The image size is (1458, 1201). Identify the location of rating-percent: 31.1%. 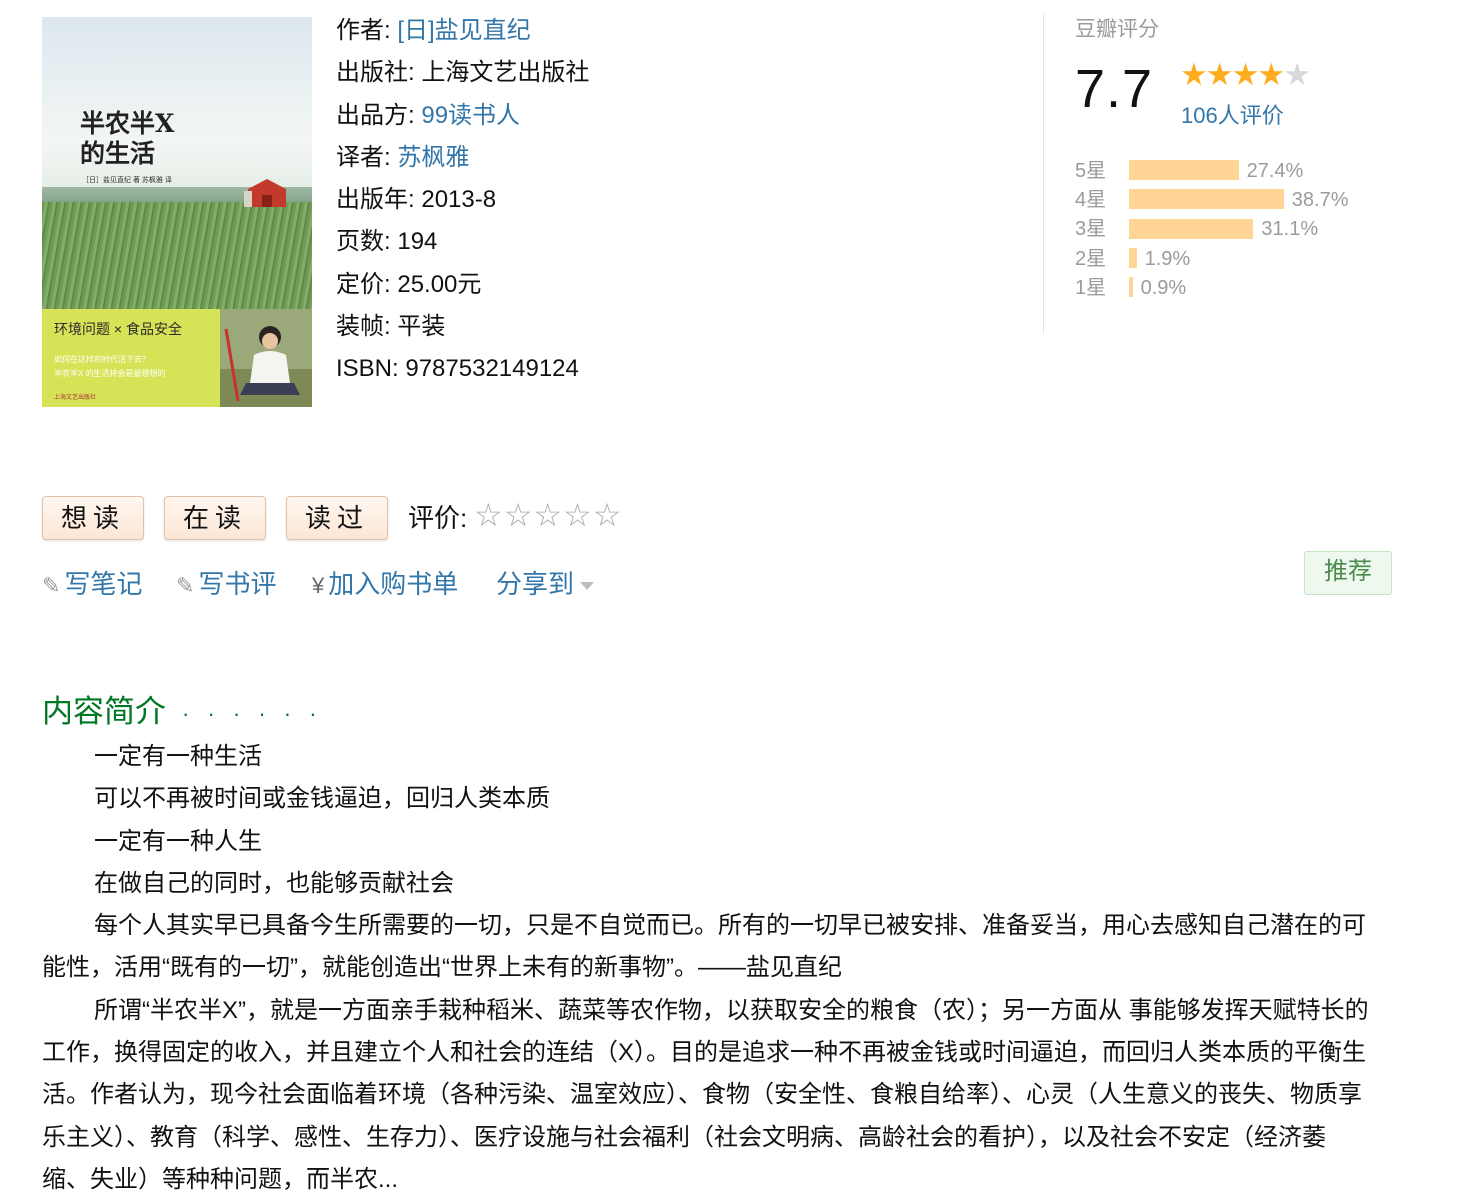
(1290, 229).